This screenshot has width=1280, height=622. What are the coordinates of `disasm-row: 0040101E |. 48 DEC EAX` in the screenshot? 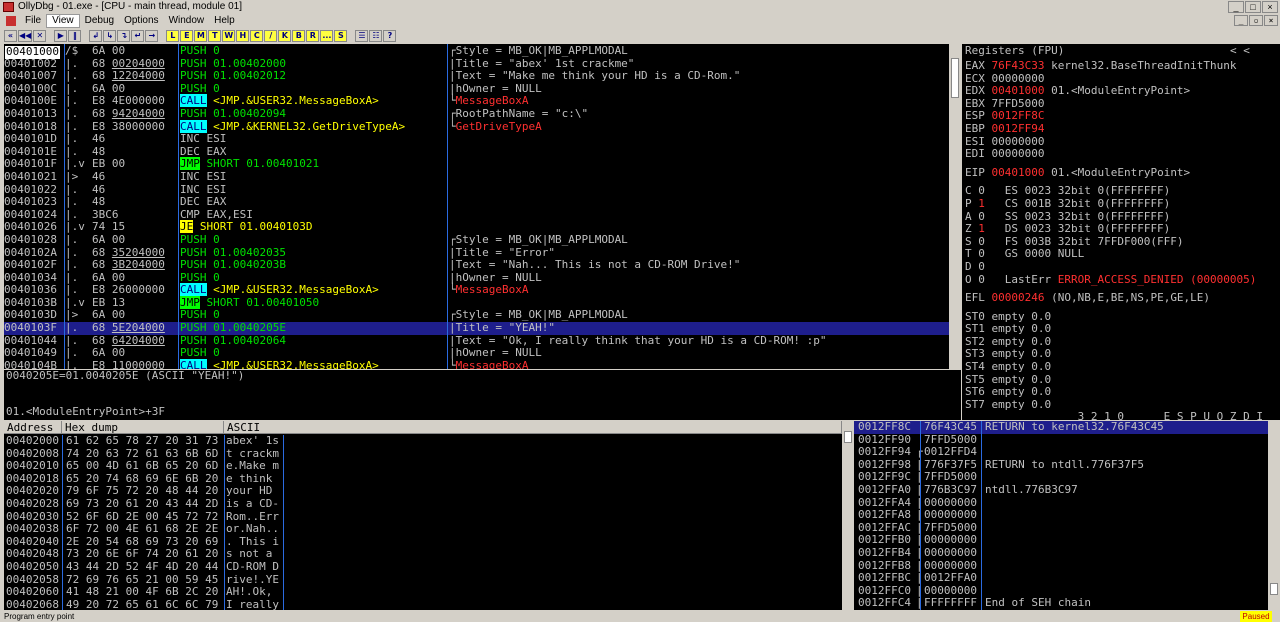 It's located at (476, 152).